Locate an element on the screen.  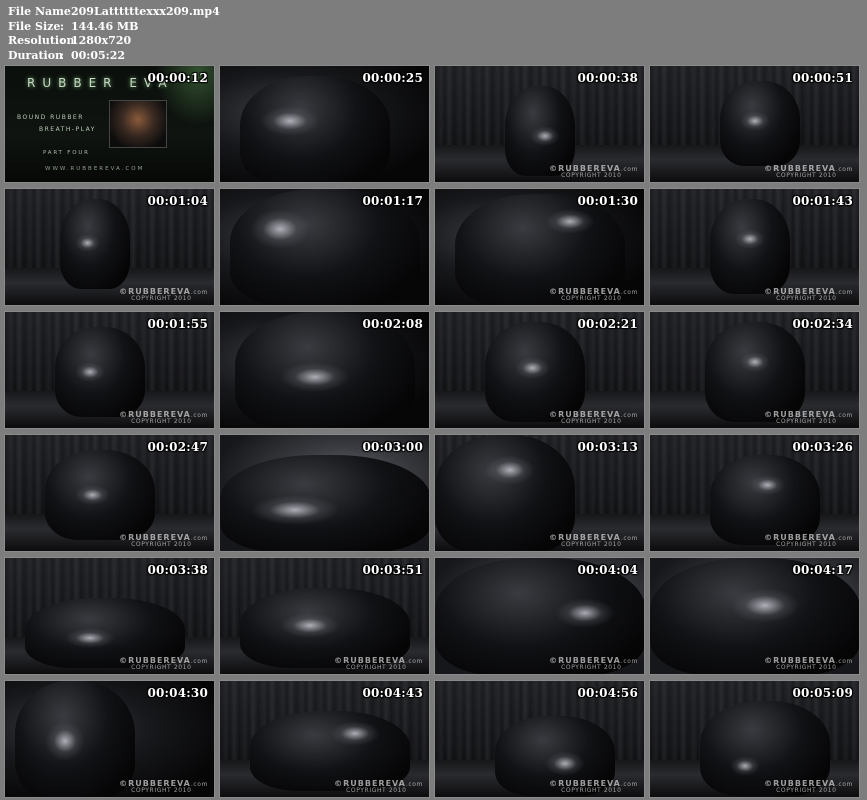
thumbnail-timestamp: 00:01:30 is located at coordinates (607, 201).